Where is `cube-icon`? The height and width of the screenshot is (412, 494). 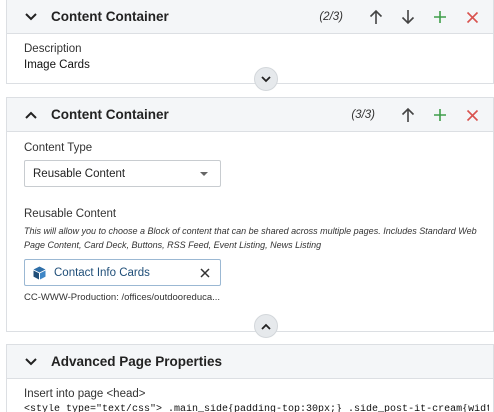
cube-icon is located at coordinates (39, 272).